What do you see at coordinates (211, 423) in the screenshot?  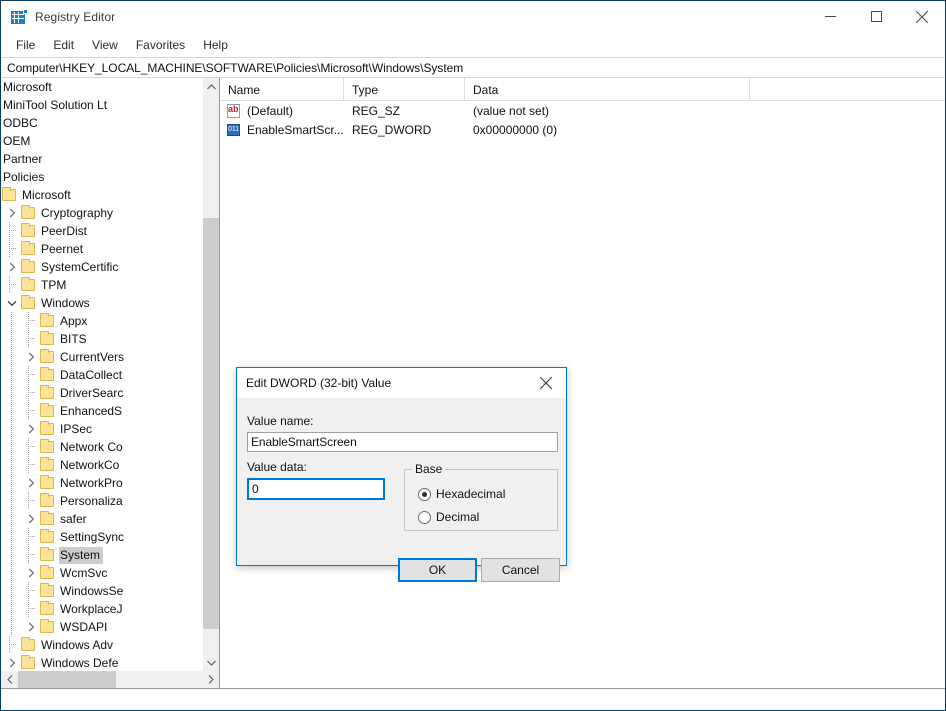 I see `tree-vertical-scrollbar-thumb` at bounding box center [211, 423].